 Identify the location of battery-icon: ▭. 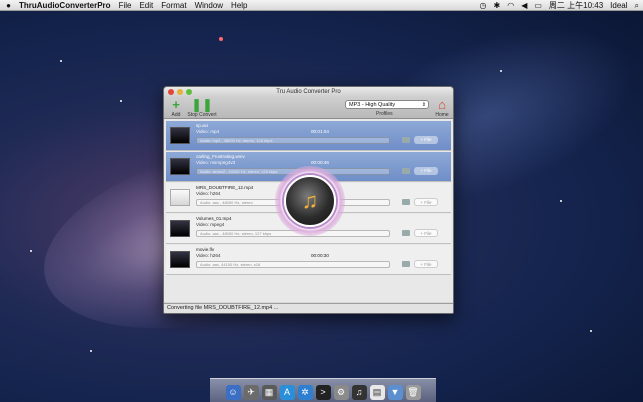
(538, 5).